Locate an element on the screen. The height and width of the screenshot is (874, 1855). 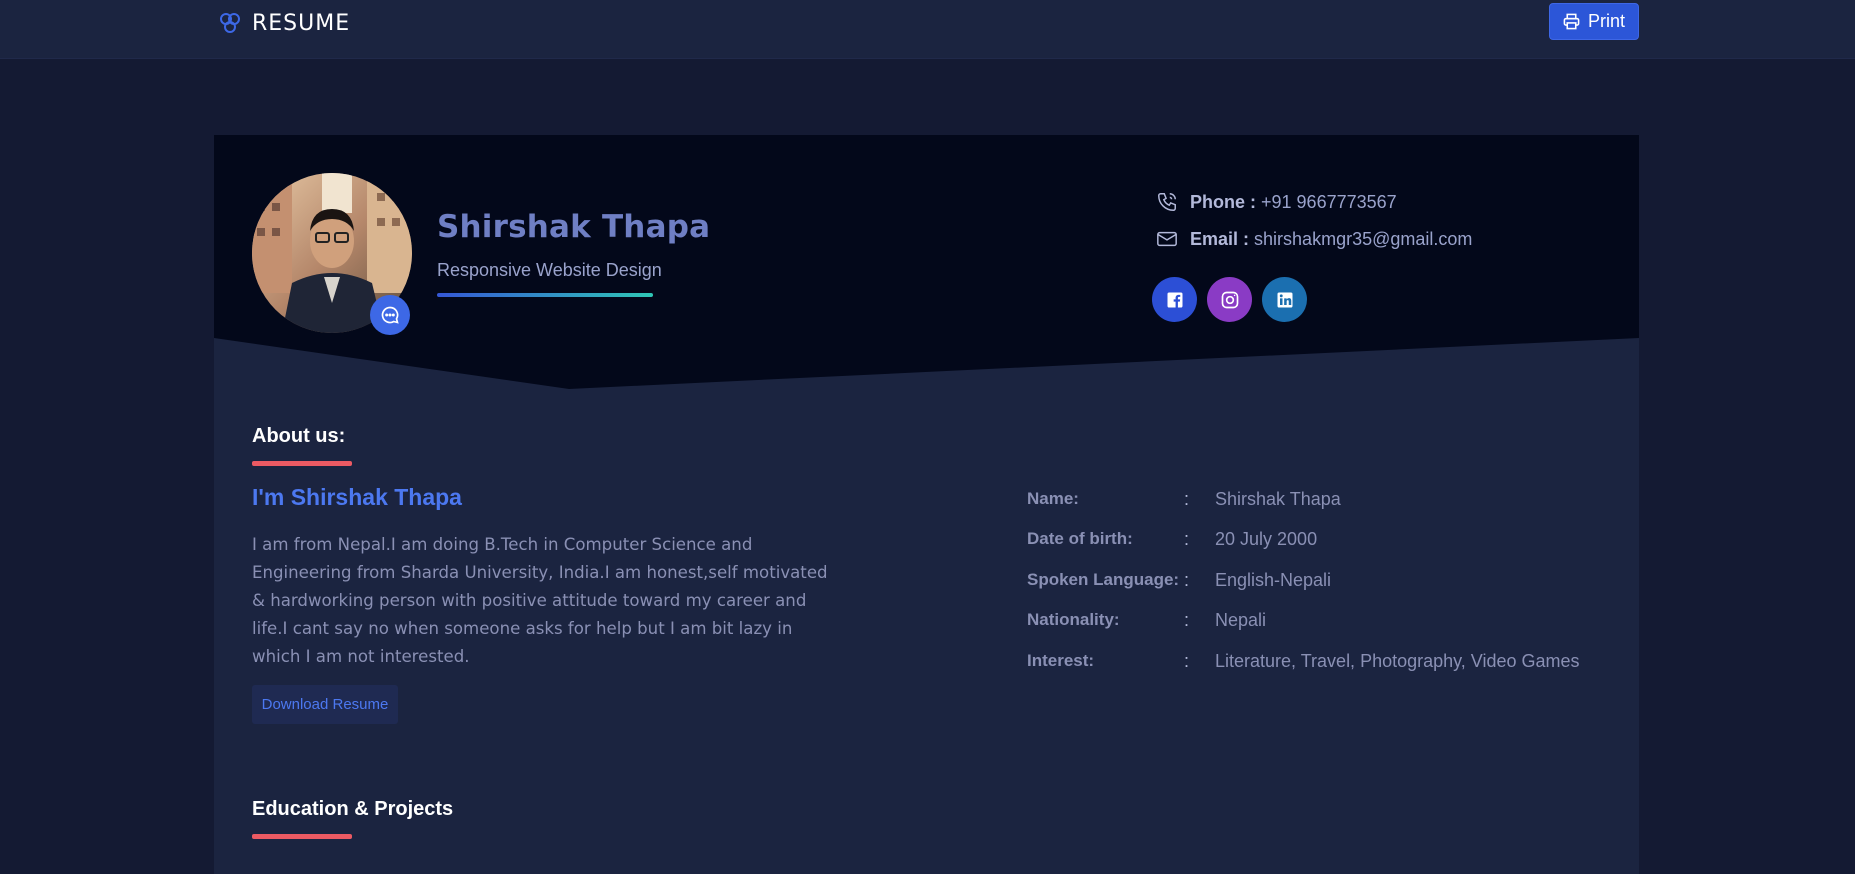
phone-icon is located at coordinates (1167, 202).